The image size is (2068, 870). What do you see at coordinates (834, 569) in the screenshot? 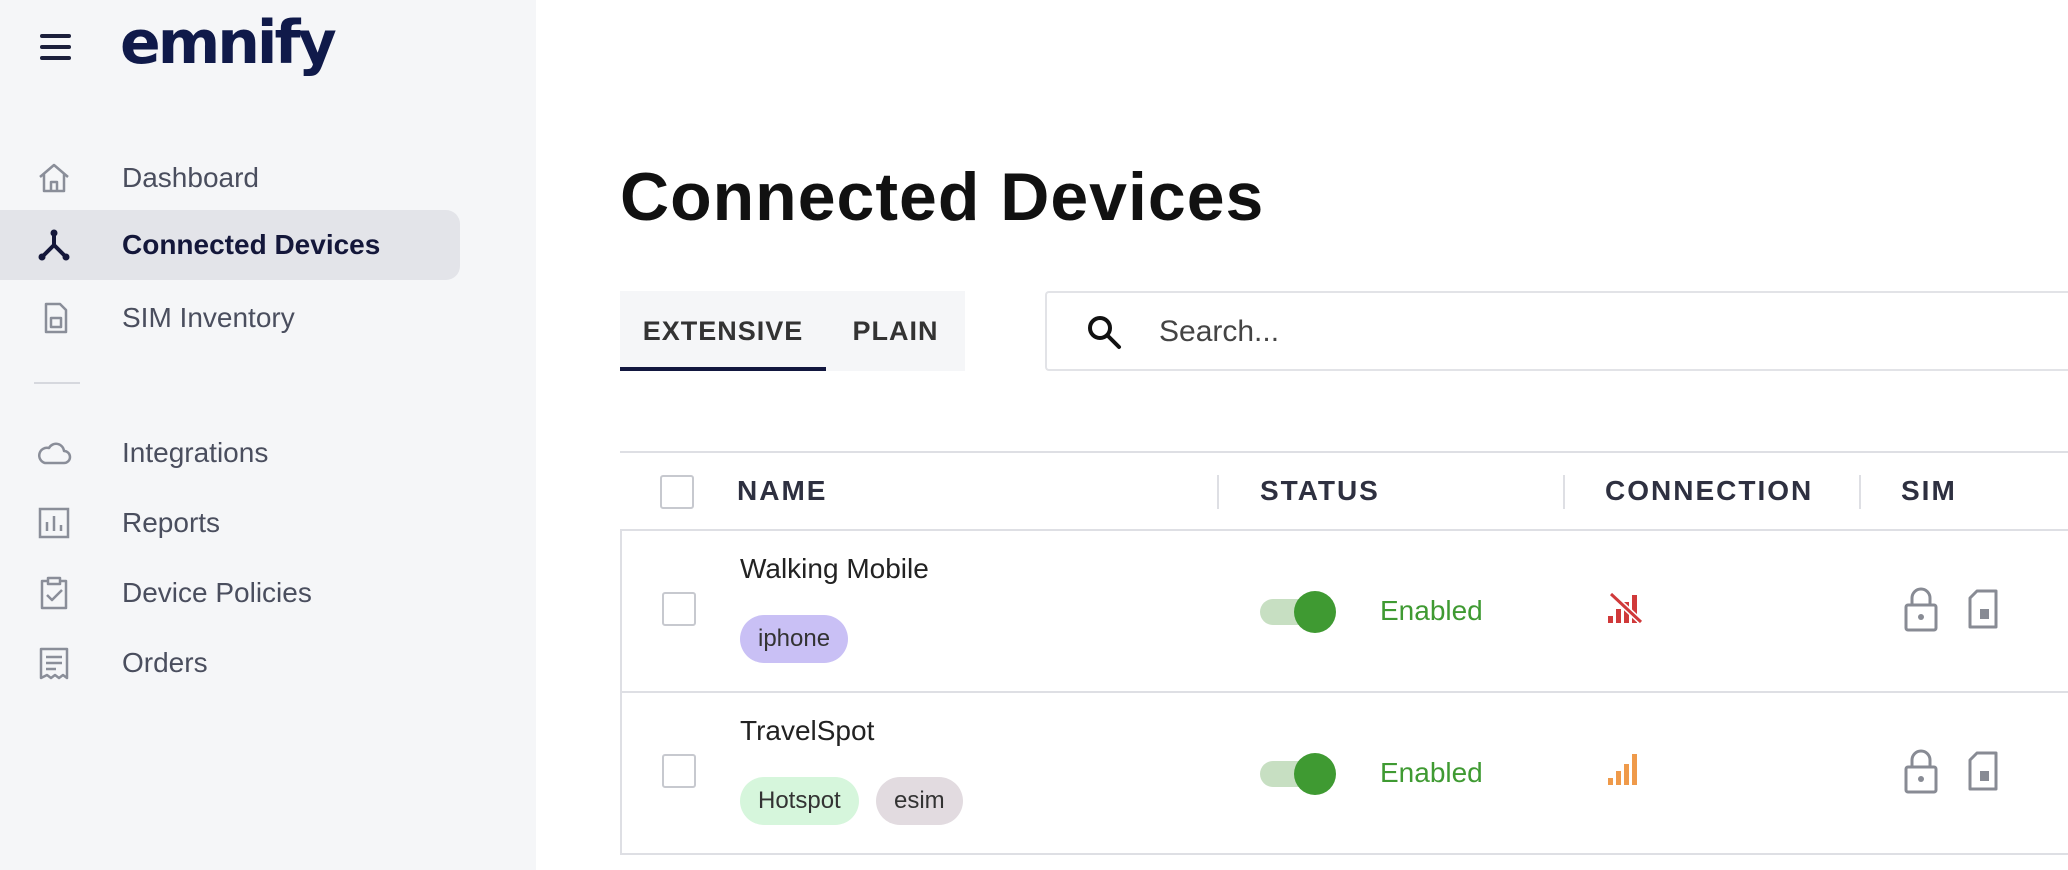
I see `device-name: Walking Mobile` at bounding box center [834, 569].